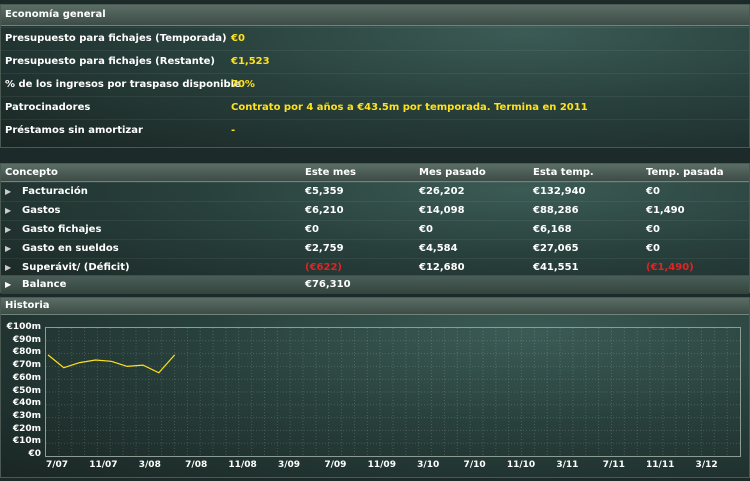 This screenshot has height=481, width=750. What do you see at coordinates (110, 61) in the screenshot?
I see `economy-row-label: Presupuesto para fichajes (Restante)` at bounding box center [110, 61].